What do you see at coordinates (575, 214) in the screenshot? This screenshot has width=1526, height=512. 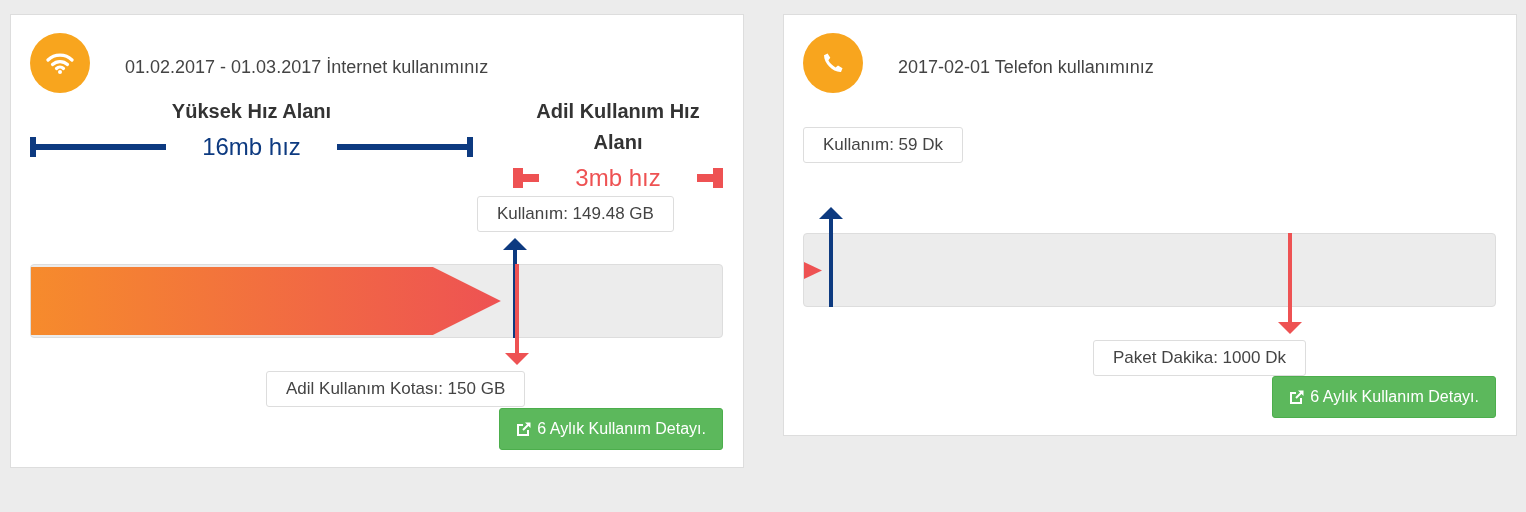 I see `usage-label: Kullanım: 149.48 GB` at bounding box center [575, 214].